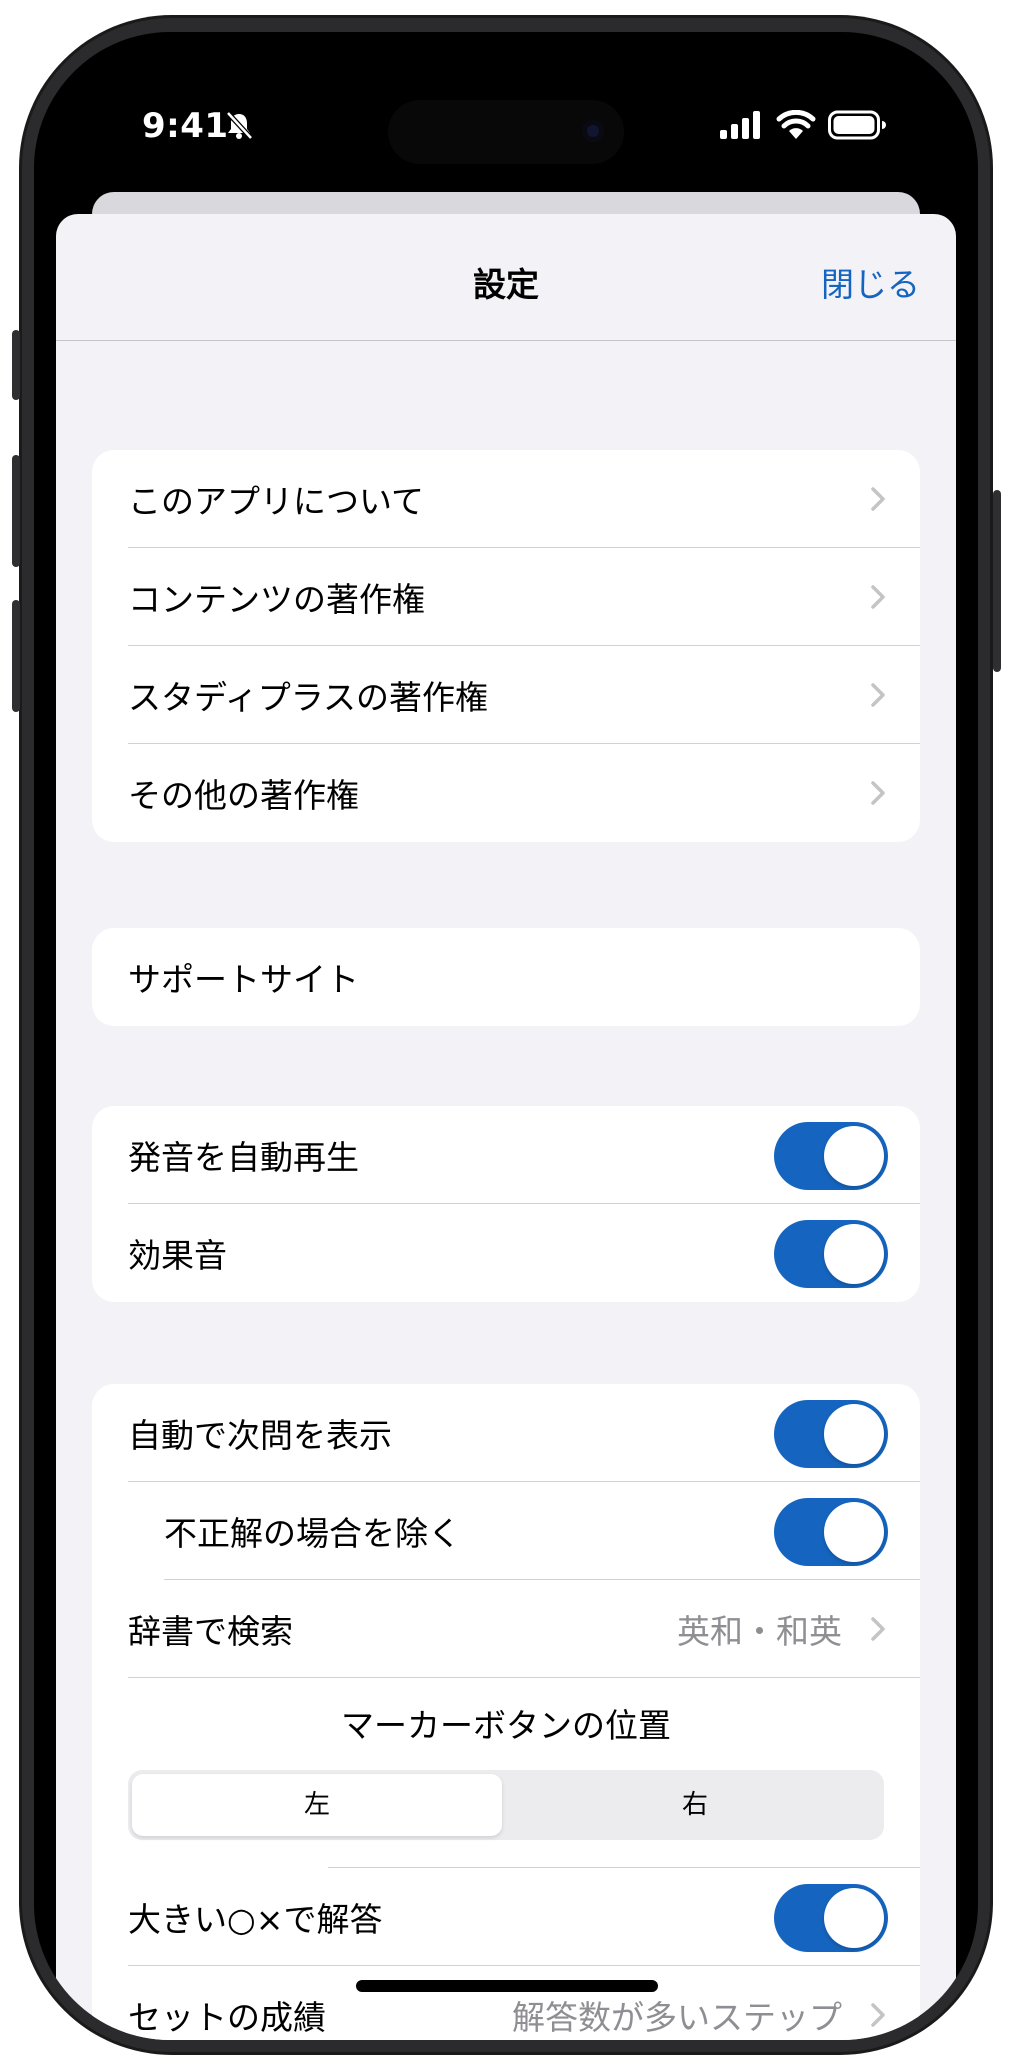 The height and width of the screenshot is (2070, 1013). Describe the element at coordinates (243, 795) in the screenshot. I see `row-label: その他の著作権` at that location.